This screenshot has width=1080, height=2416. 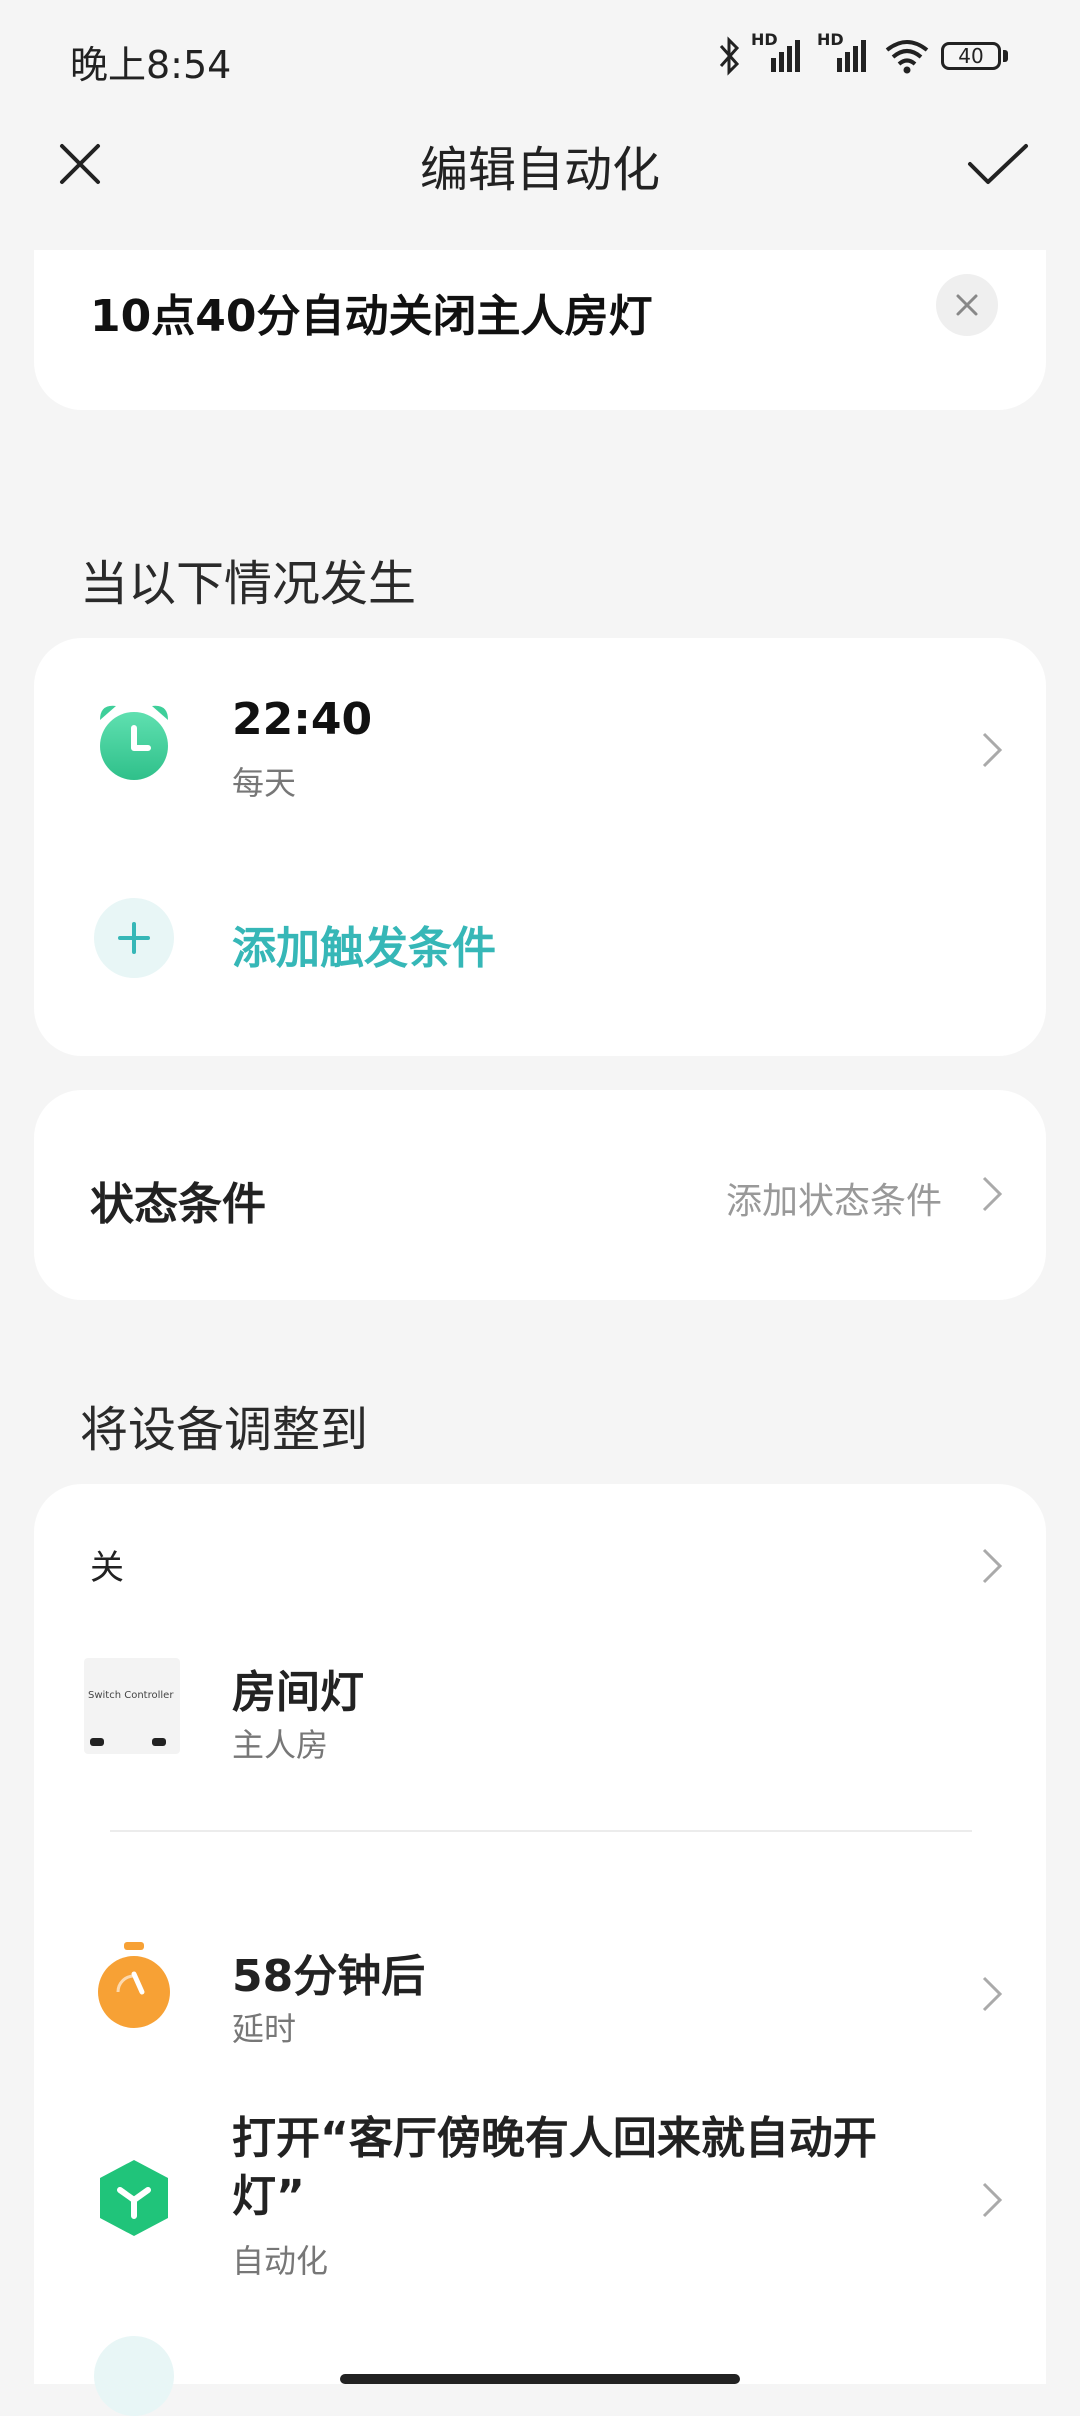 What do you see at coordinates (833, 1201) in the screenshot?
I see `add-condition-label: 添加状态条件` at bounding box center [833, 1201].